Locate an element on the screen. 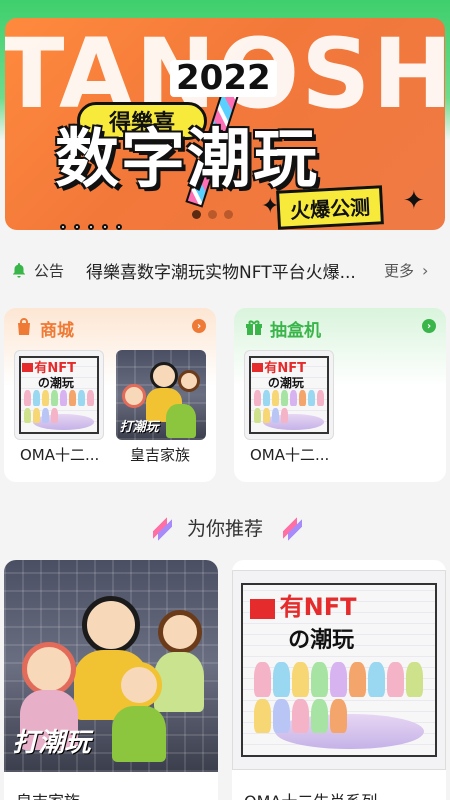 This screenshot has height=800, width=450. blindbox-card-header: 抽盒机 is located at coordinates (282, 328).